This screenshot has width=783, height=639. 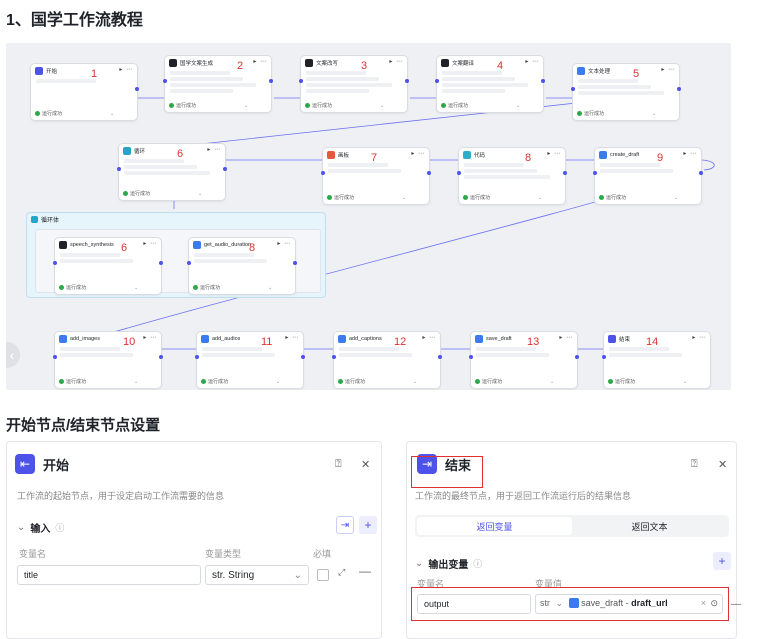 What do you see at coordinates (714, 603) in the screenshot?
I see `settings-icon: ⊙` at bounding box center [714, 603].